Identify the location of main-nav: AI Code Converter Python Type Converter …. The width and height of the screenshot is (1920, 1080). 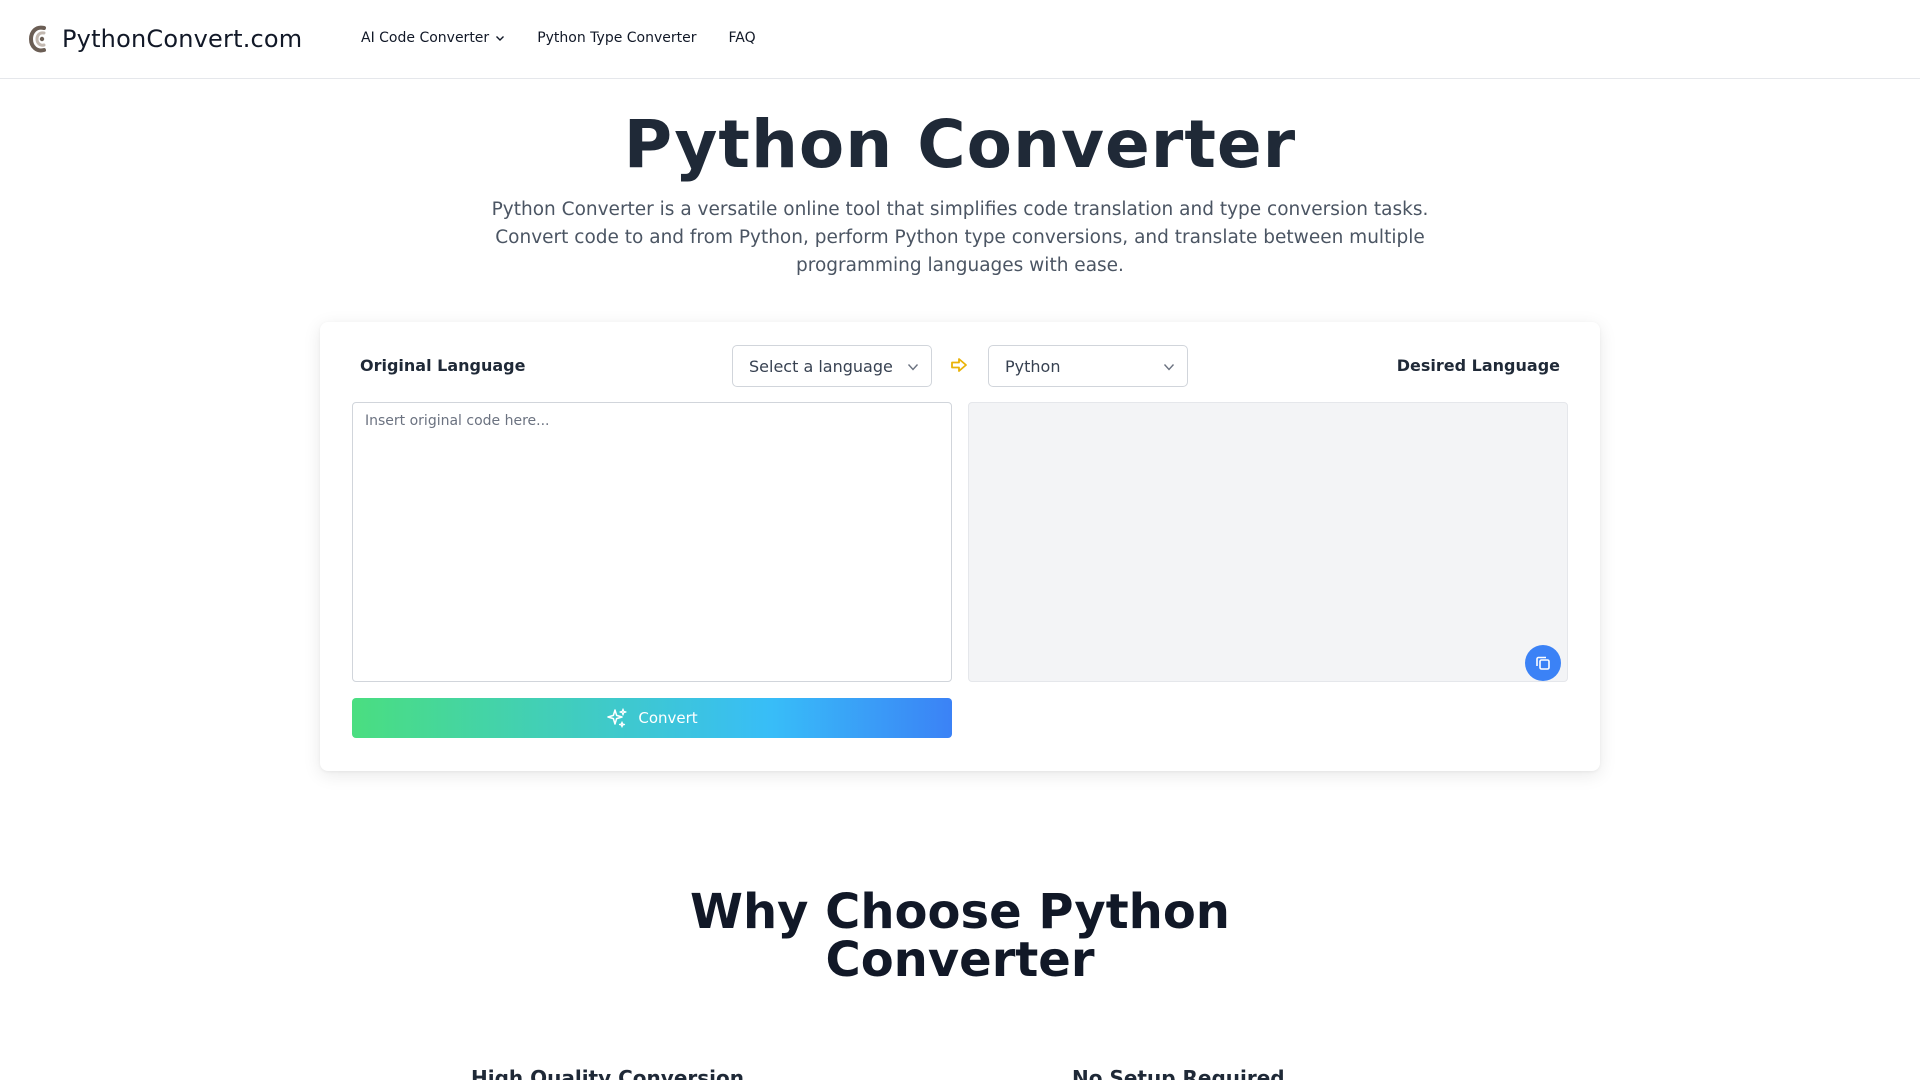
(574, 38).